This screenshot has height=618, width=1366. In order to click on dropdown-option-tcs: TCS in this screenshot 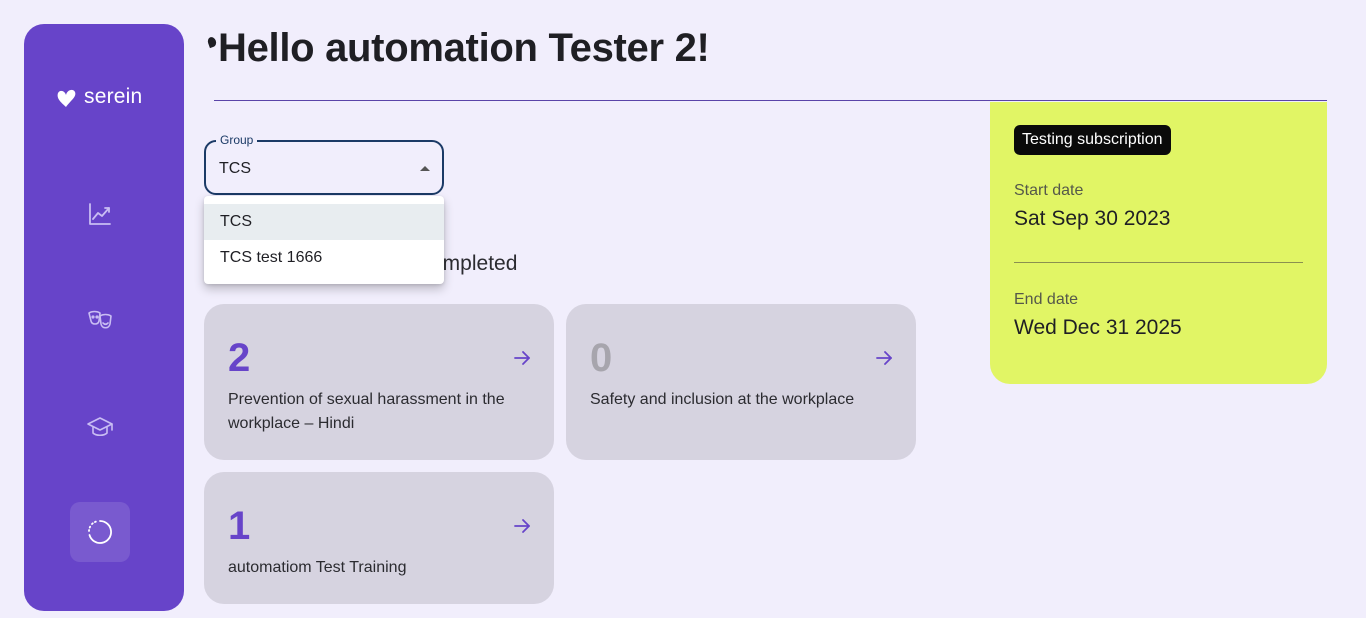, I will do `click(324, 222)`.